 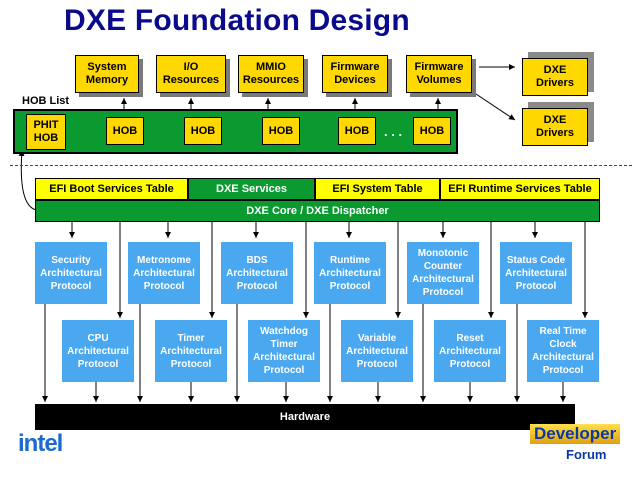 What do you see at coordinates (555, 77) in the screenshot?
I see `dxe-drivers-box-1: DXE Drivers` at bounding box center [555, 77].